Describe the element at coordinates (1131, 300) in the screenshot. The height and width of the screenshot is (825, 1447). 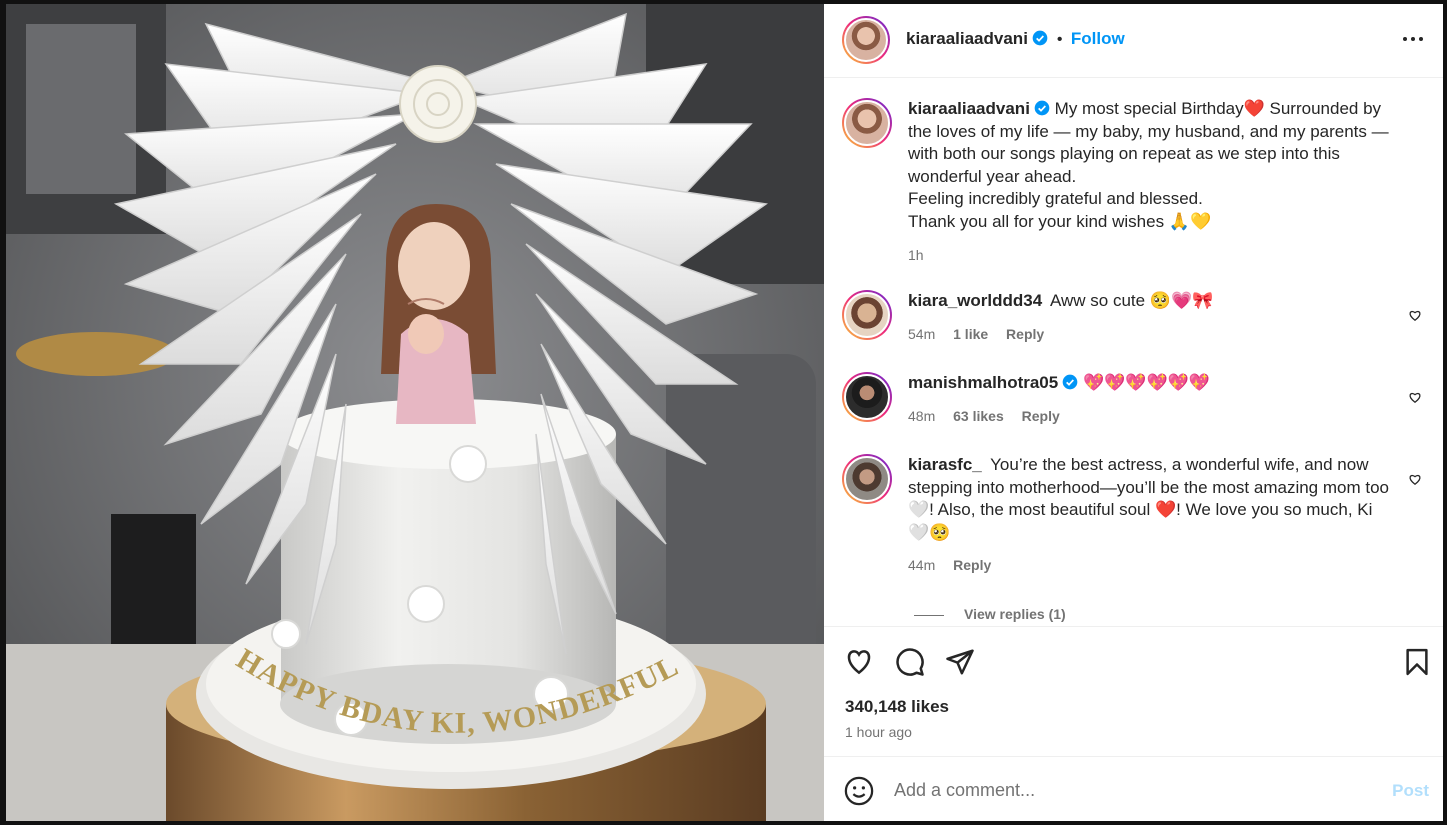
I see `comment-text: Aww so cute 🥺💗🎀` at that location.